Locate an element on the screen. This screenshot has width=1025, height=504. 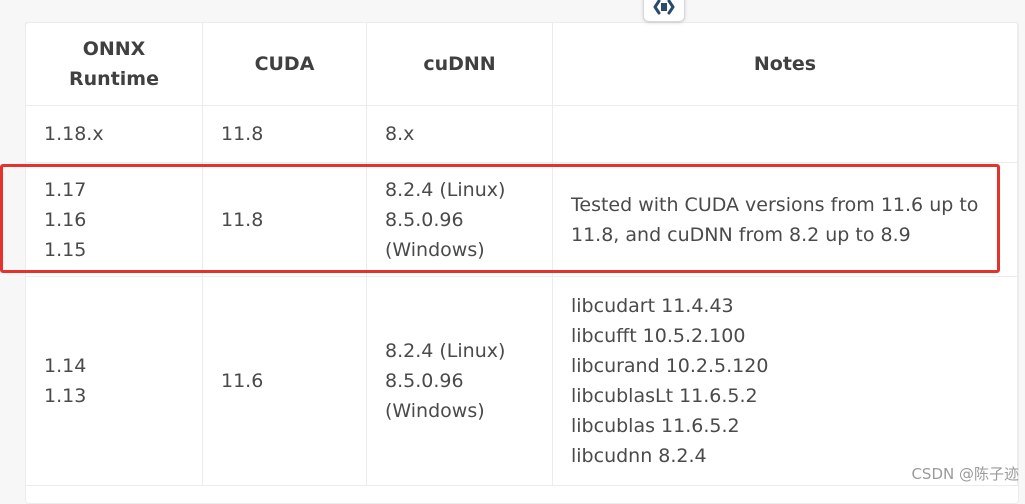
library-version: libcurand 10.2.5.120 is located at coordinates (670, 366).